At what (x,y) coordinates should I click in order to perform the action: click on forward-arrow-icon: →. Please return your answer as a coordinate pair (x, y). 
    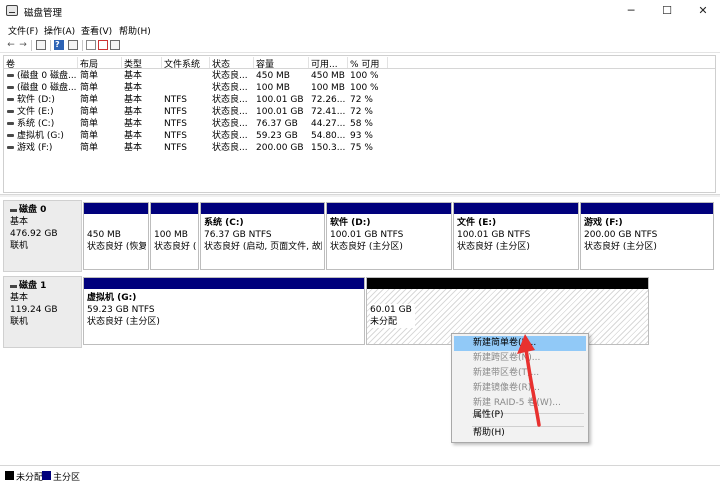
    Looking at the image, I should click on (23, 45).